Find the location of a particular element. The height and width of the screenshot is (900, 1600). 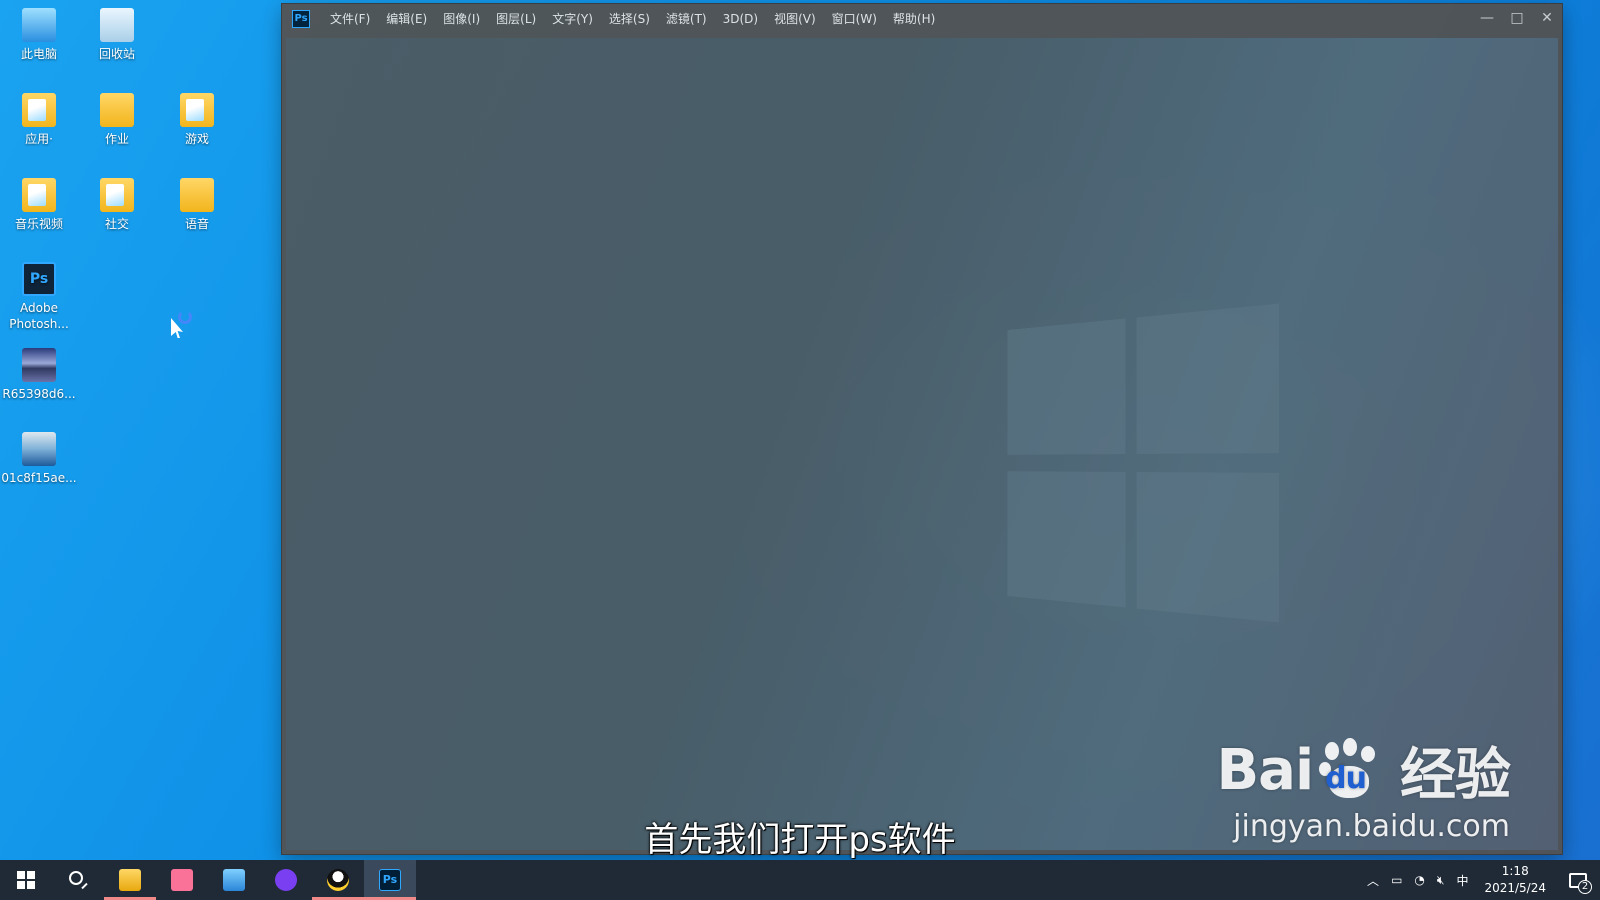

taskbar-qq is located at coordinates (338, 880).